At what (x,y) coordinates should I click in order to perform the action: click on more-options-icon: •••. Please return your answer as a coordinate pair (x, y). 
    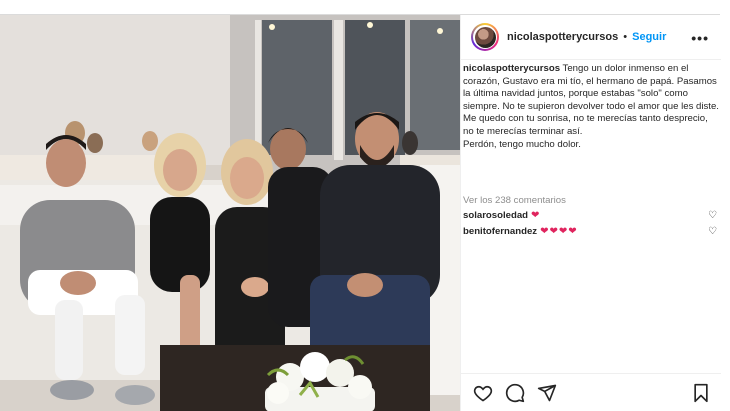
    Looking at the image, I should click on (700, 38).